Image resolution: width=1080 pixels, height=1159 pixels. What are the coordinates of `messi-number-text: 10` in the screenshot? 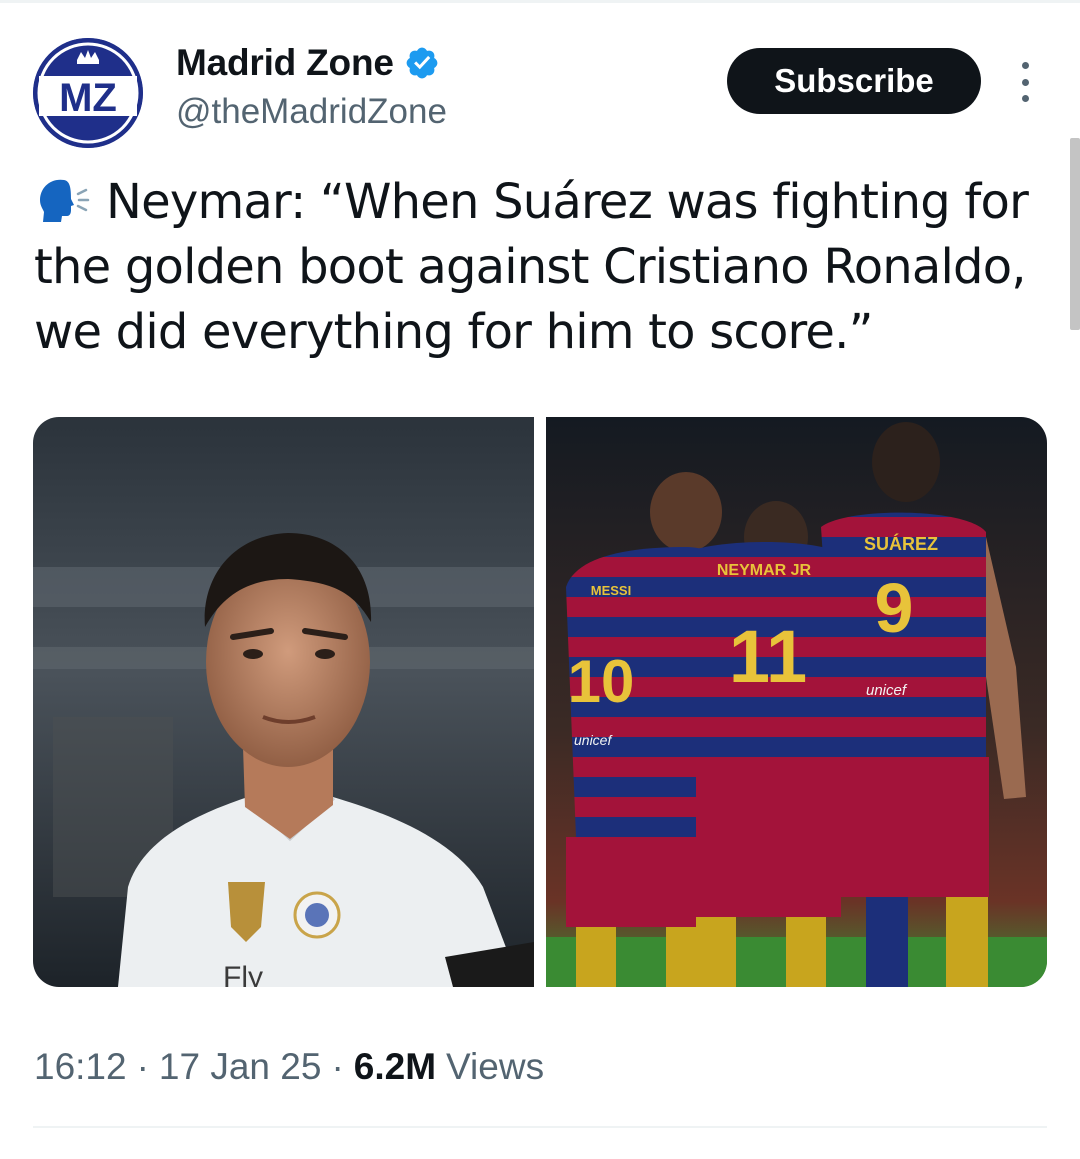 It's located at (601, 681).